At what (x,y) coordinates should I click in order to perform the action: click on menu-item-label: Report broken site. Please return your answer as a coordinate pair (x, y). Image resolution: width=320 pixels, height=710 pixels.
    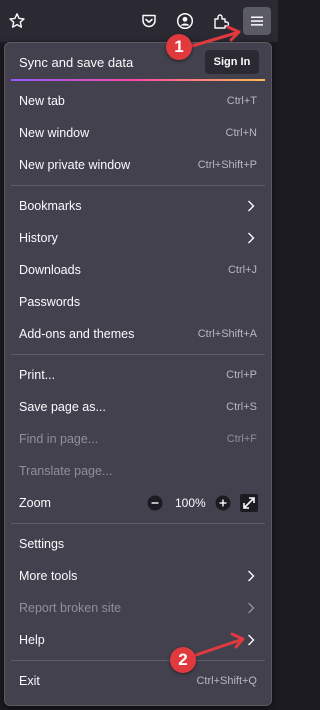
    Looking at the image, I should click on (70, 608).